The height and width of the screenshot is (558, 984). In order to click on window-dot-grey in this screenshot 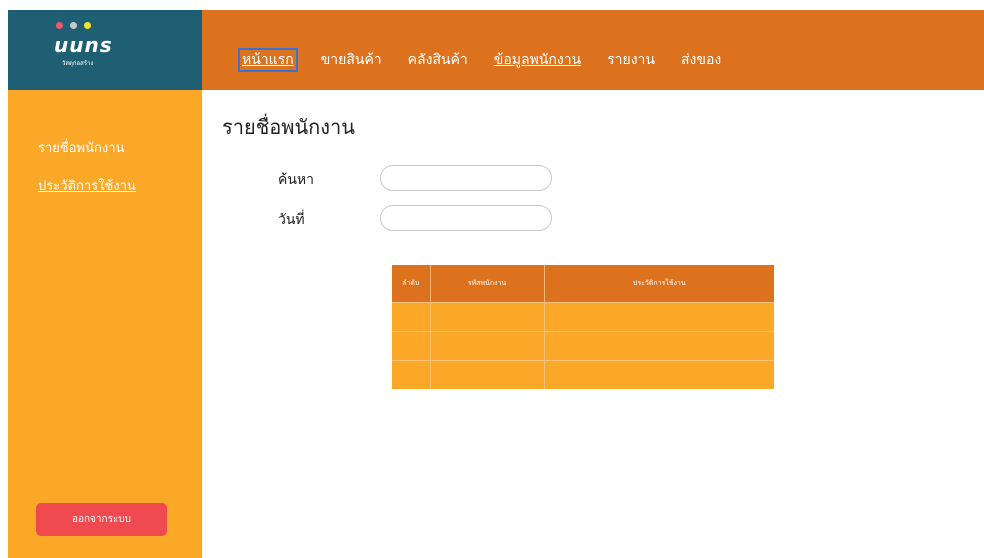, I will do `click(73, 25)`.